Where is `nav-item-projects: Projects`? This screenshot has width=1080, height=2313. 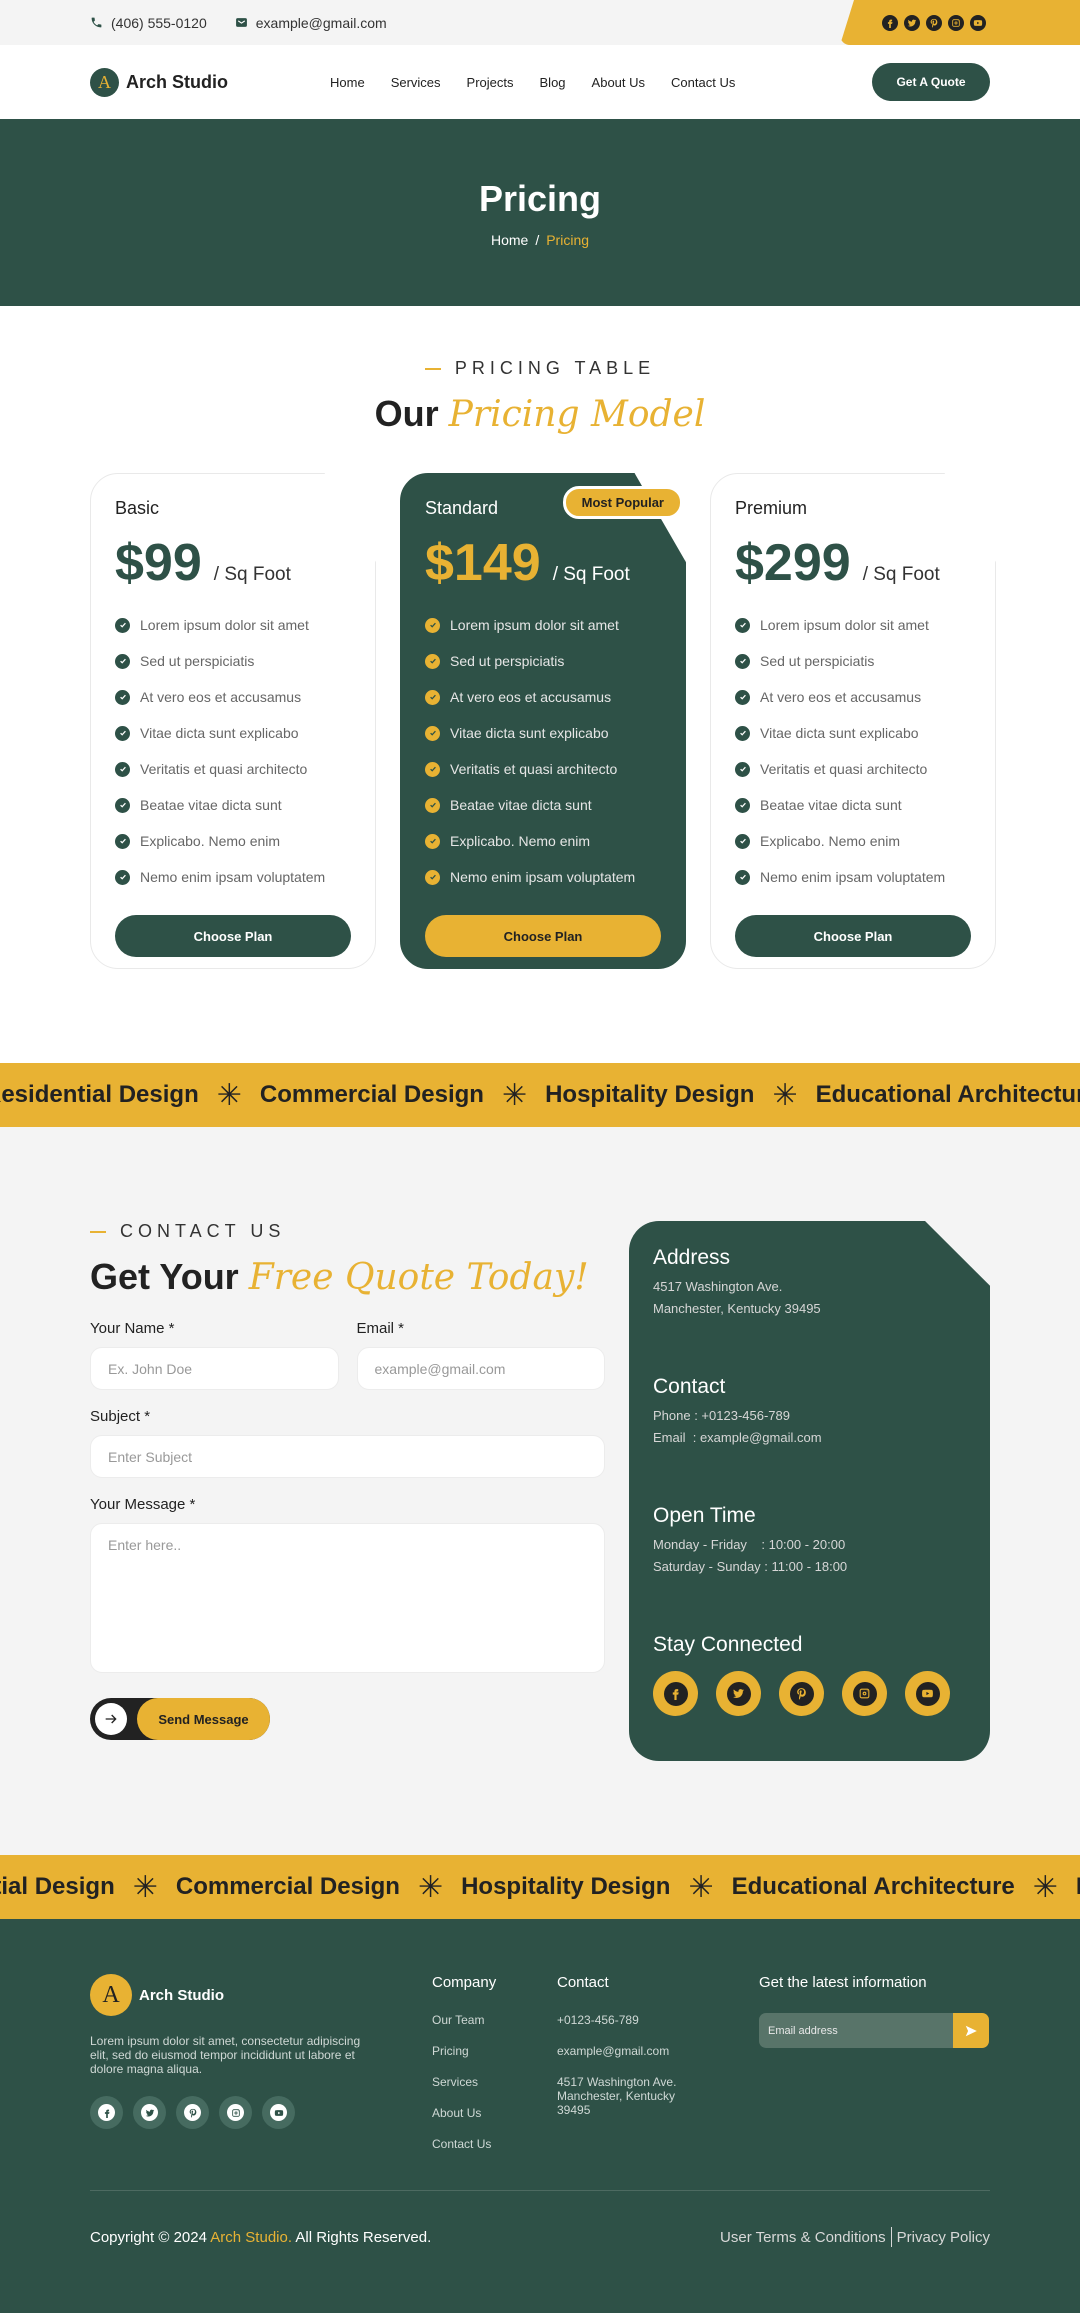 nav-item-projects: Projects is located at coordinates (490, 82).